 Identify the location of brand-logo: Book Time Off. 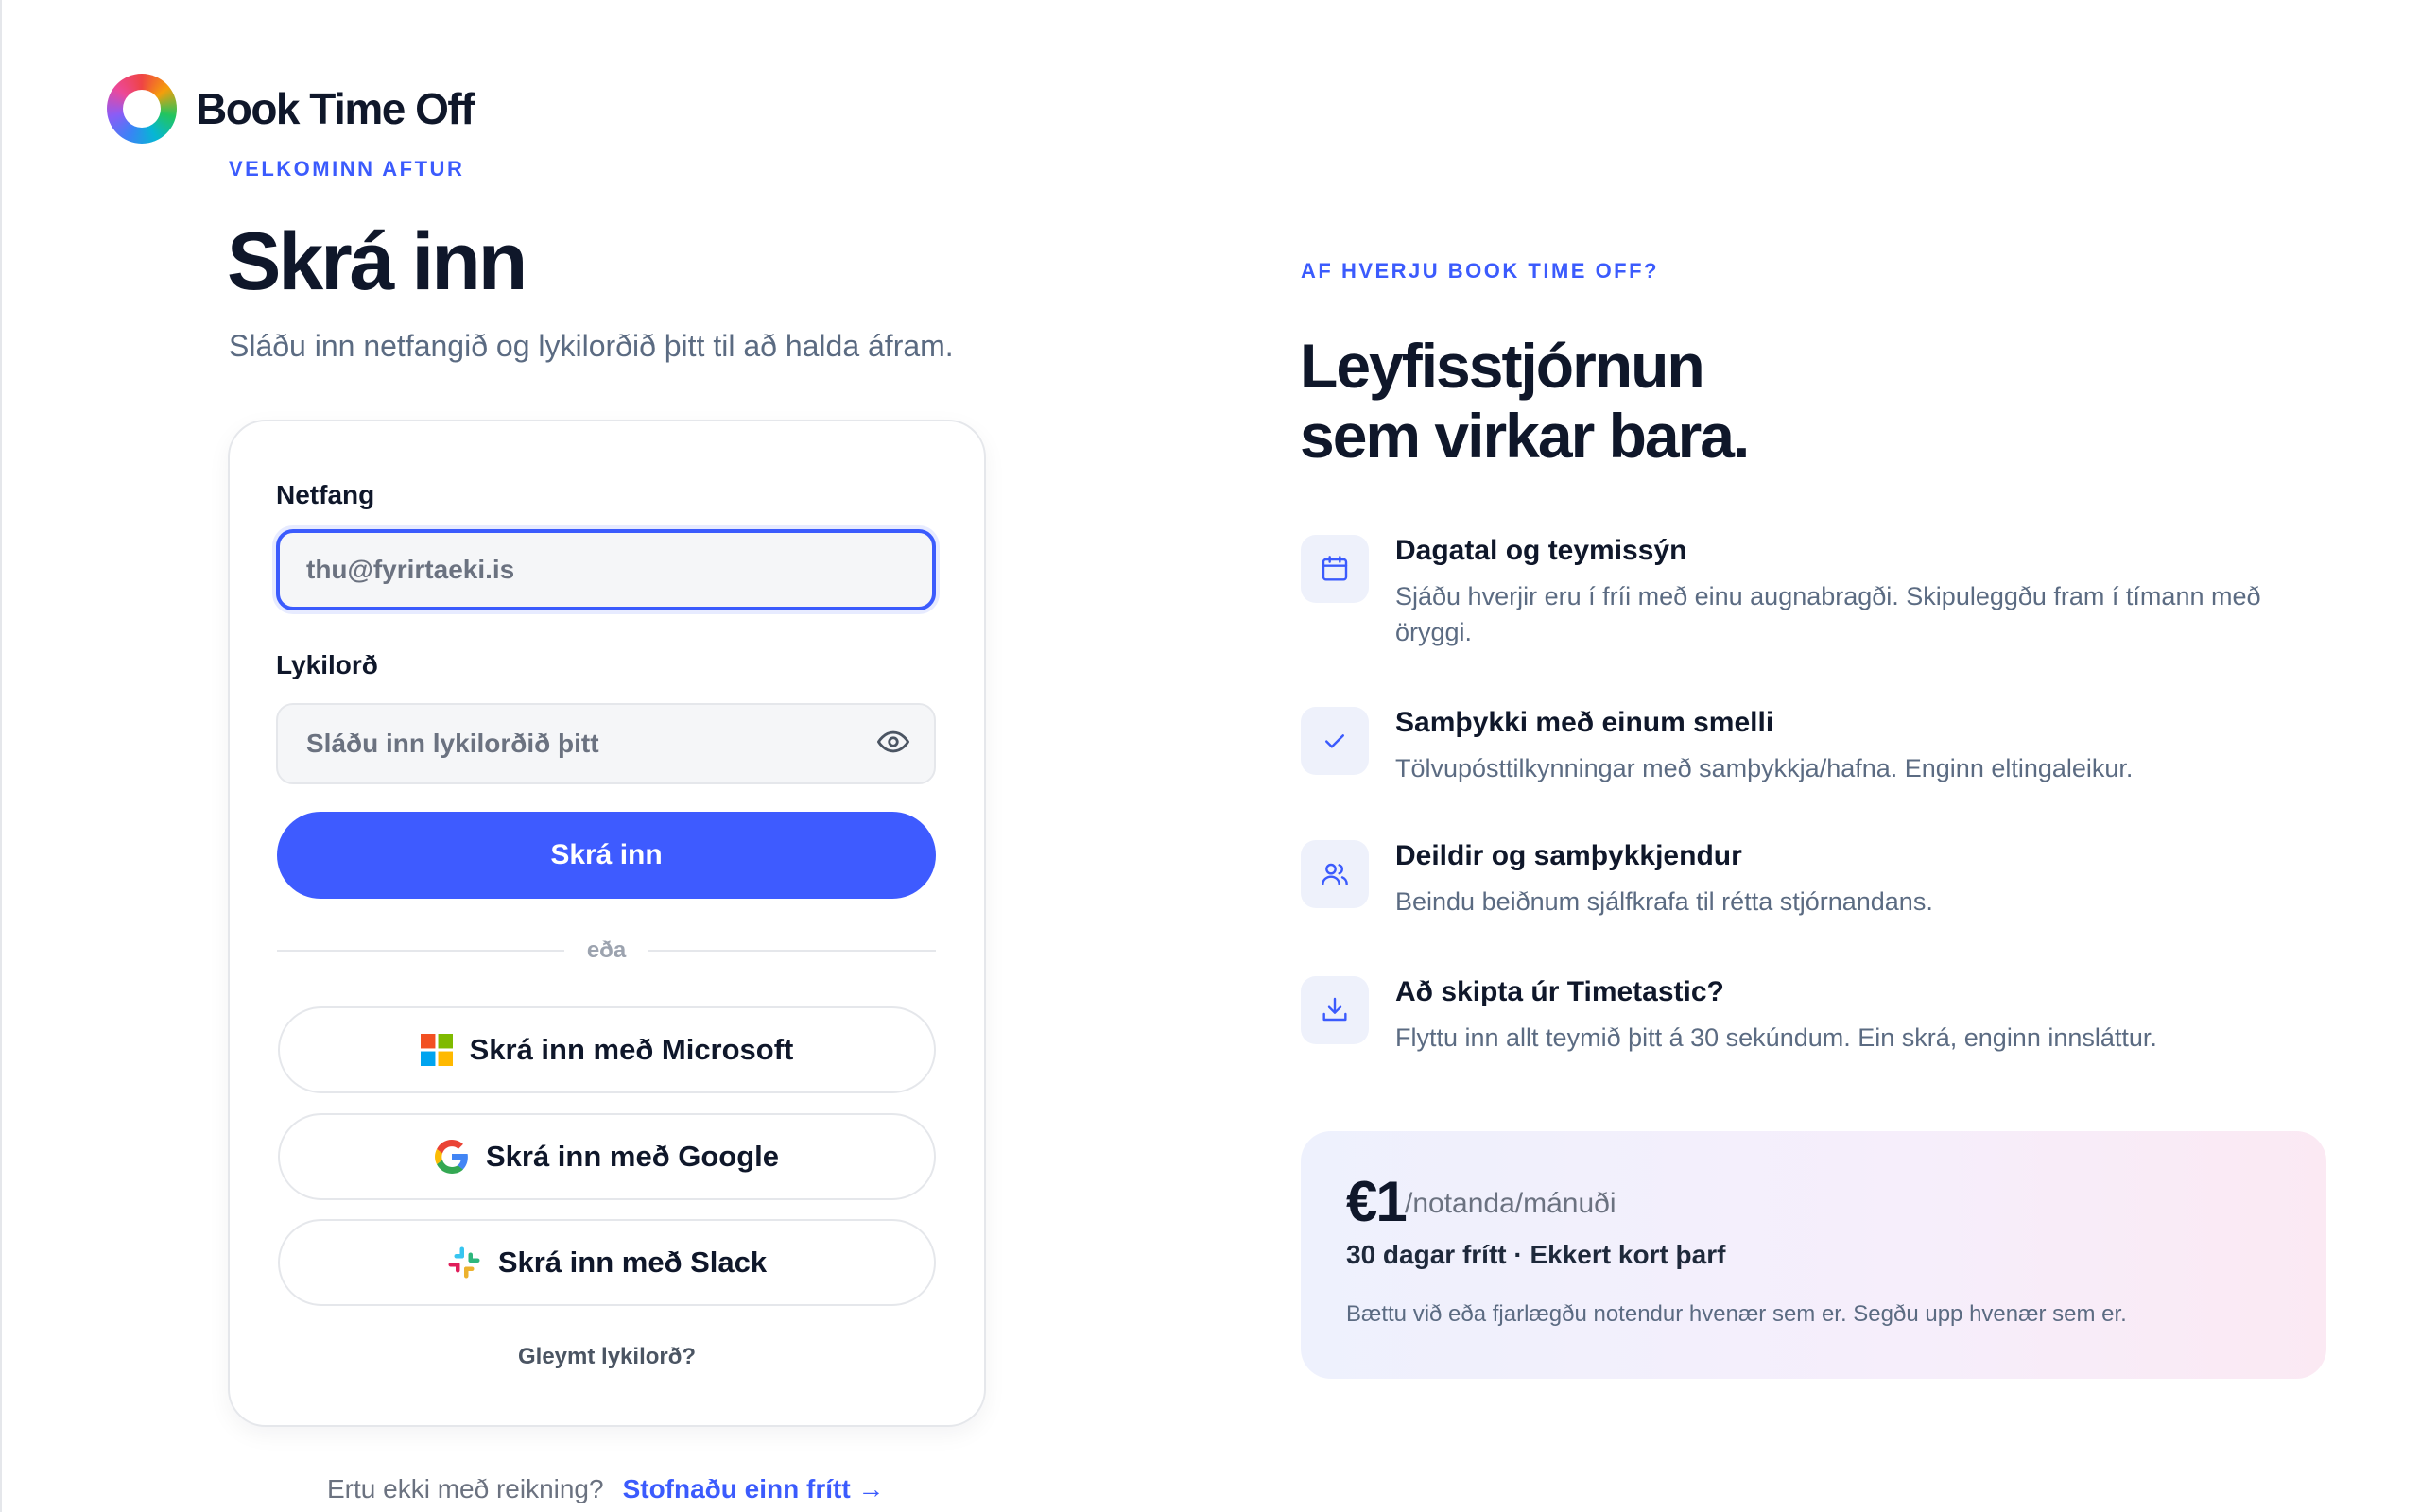
(291, 109).